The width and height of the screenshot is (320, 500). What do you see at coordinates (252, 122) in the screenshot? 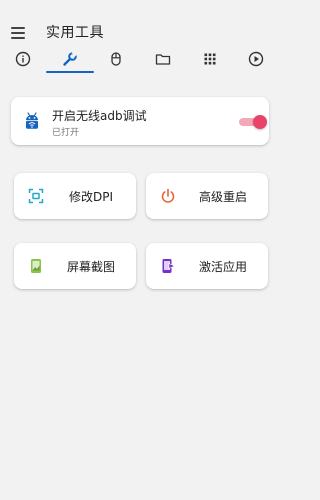
I see `adb-toggle` at bounding box center [252, 122].